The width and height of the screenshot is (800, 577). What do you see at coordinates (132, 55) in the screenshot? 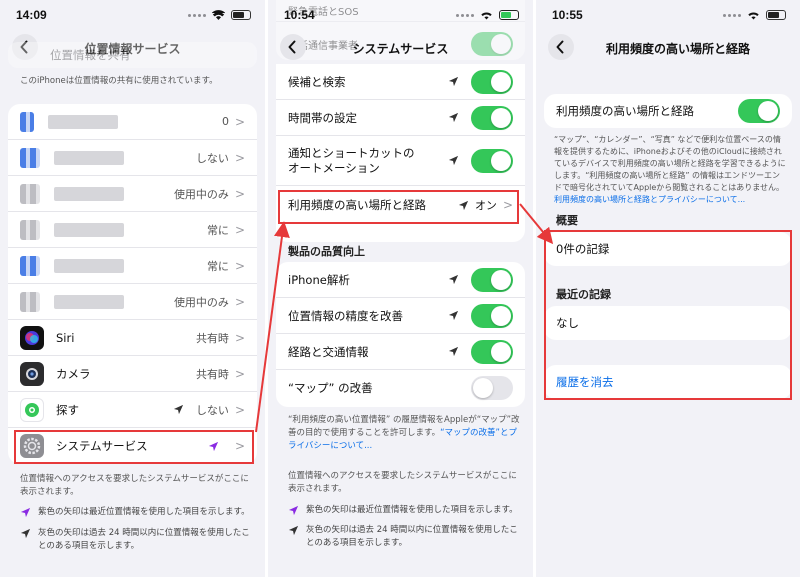
I see `share-location-row: 位置情報を共有` at bounding box center [132, 55].